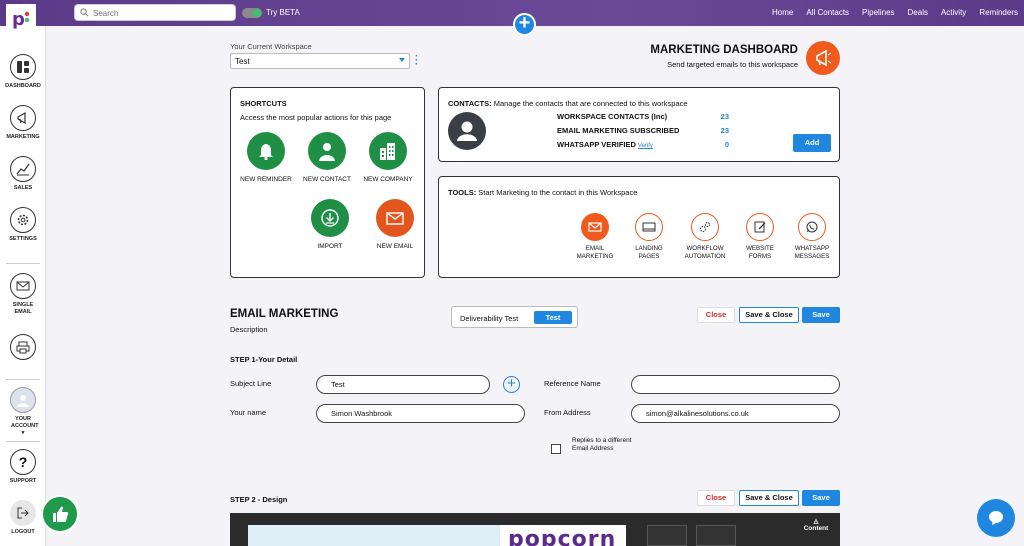 The image size is (1024, 546). What do you see at coordinates (23, 308) in the screenshot?
I see `sidebar-label-single-email: SINGLE EMAIL` at bounding box center [23, 308].